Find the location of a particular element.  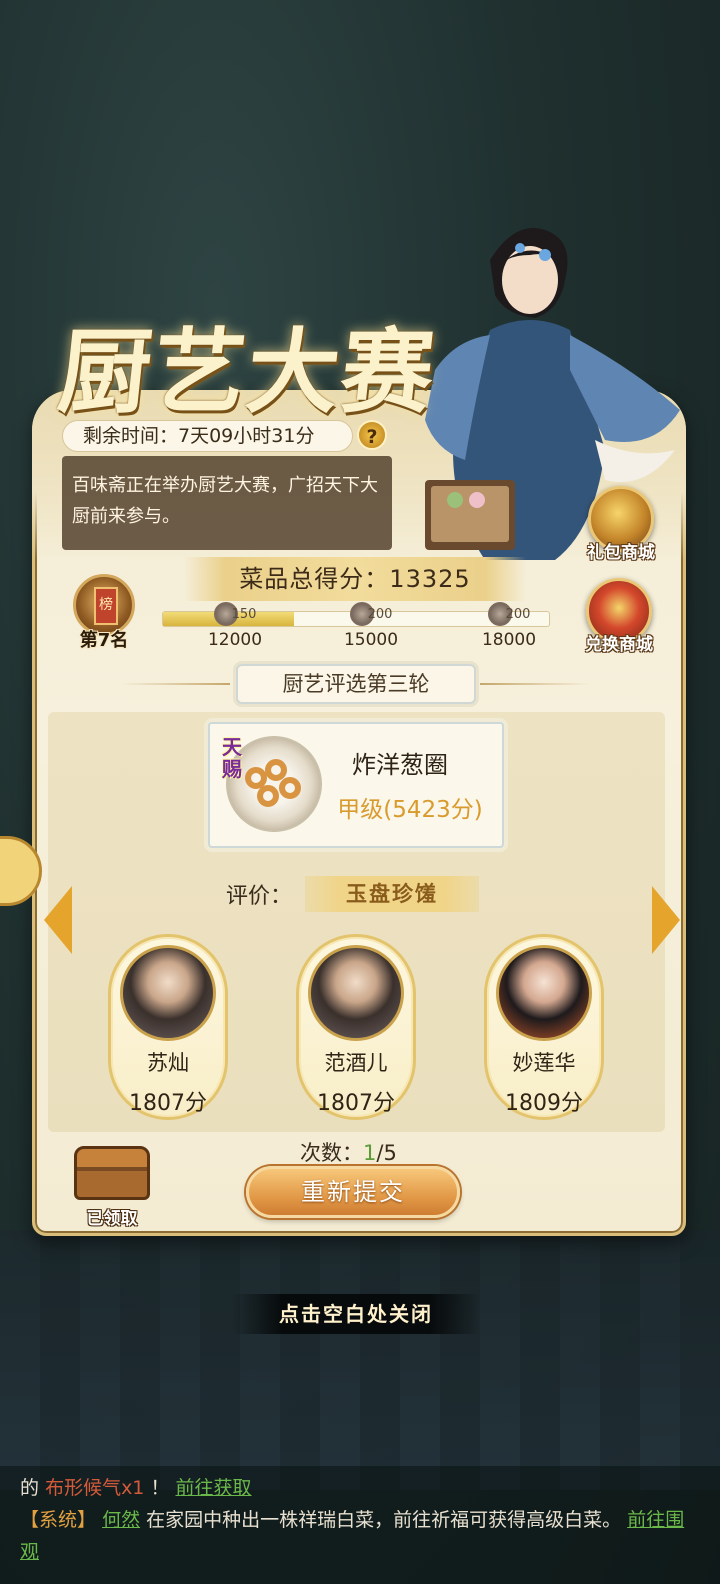

remaining-time: 剩余时间：7天09小时31分 is located at coordinates (208, 436).